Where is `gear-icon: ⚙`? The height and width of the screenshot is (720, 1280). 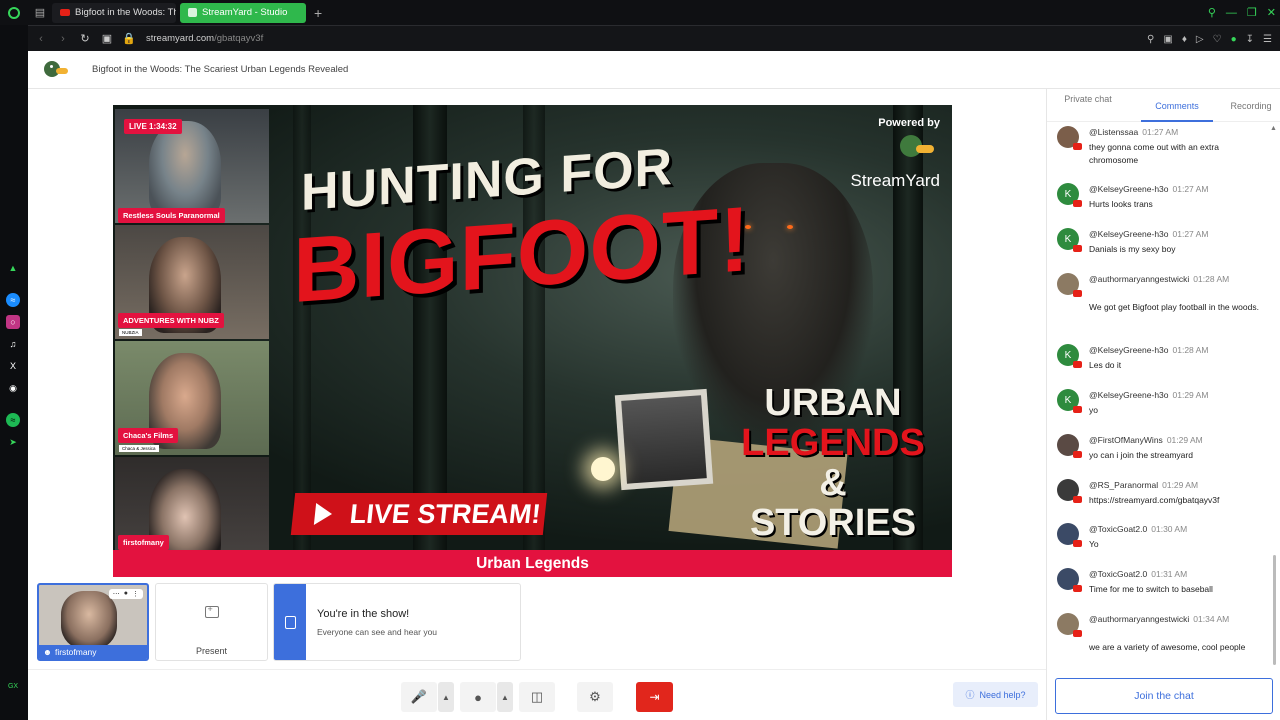 gear-icon: ⚙ is located at coordinates (595, 696).